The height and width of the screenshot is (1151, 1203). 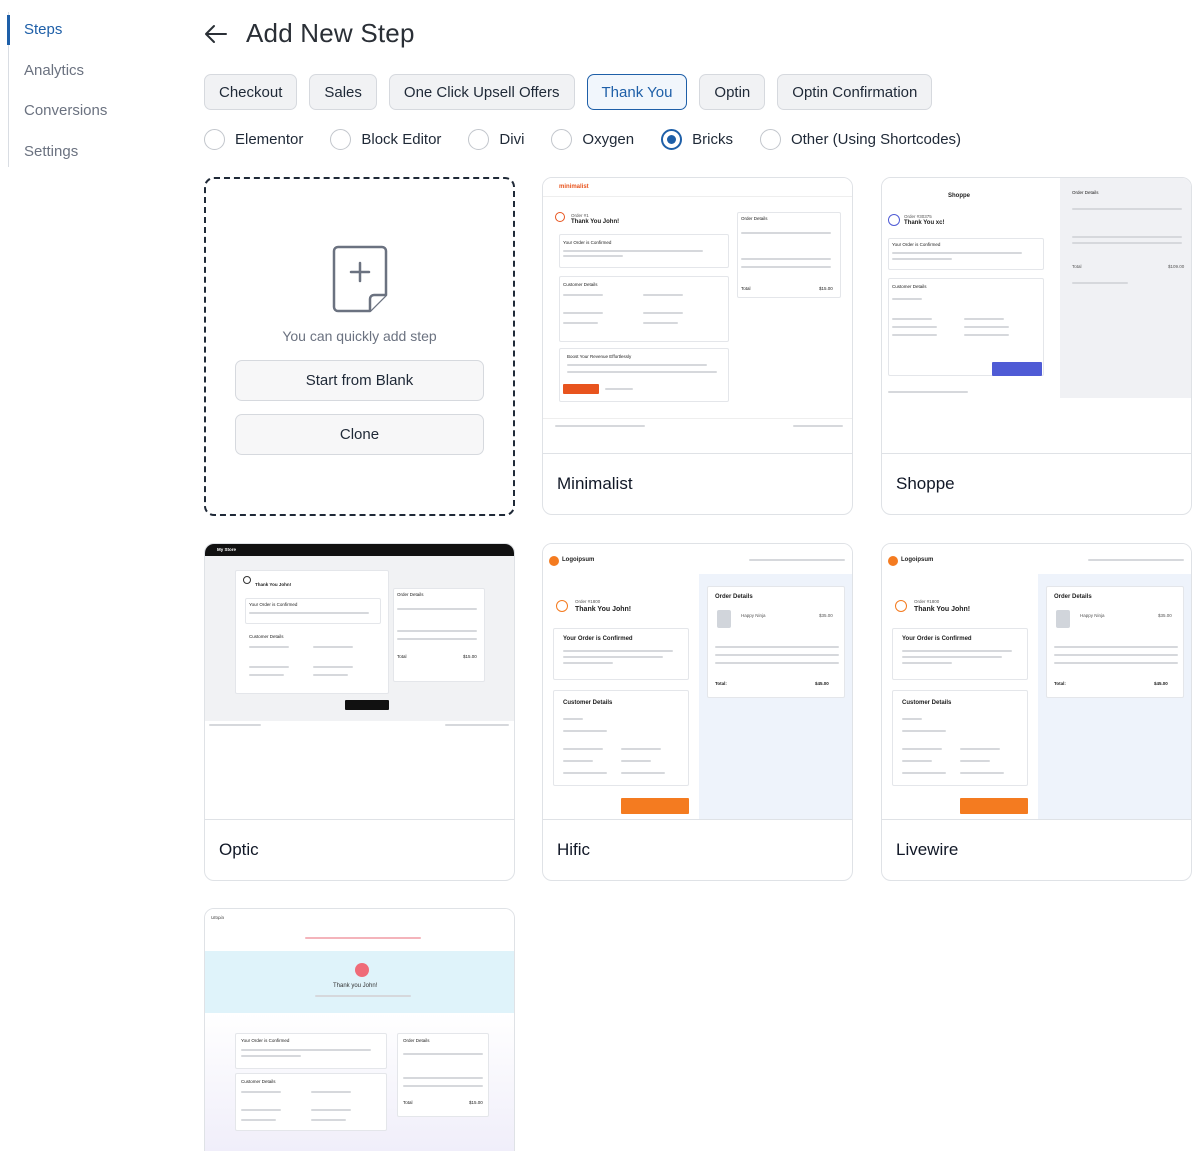 I want to click on preview-brand: My Store, so click(x=227, y=549).